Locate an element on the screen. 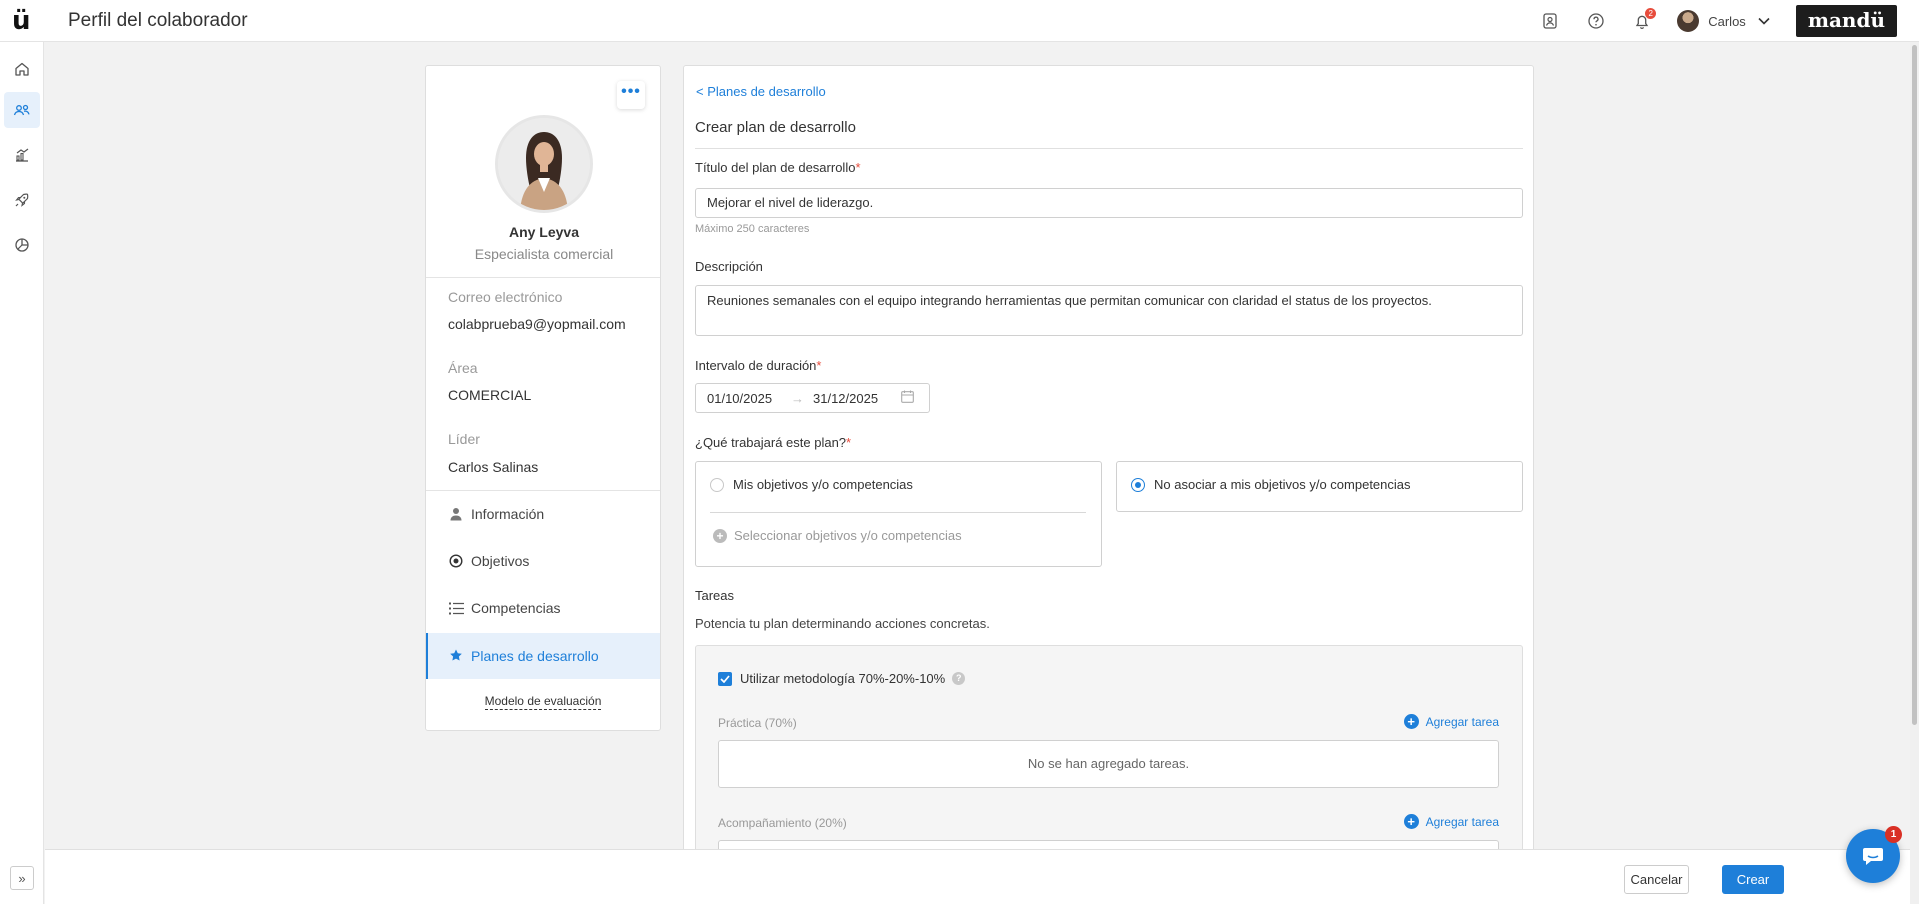 The height and width of the screenshot is (904, 1919). brand-logo: mandü is located at coordinates (1846, 21).